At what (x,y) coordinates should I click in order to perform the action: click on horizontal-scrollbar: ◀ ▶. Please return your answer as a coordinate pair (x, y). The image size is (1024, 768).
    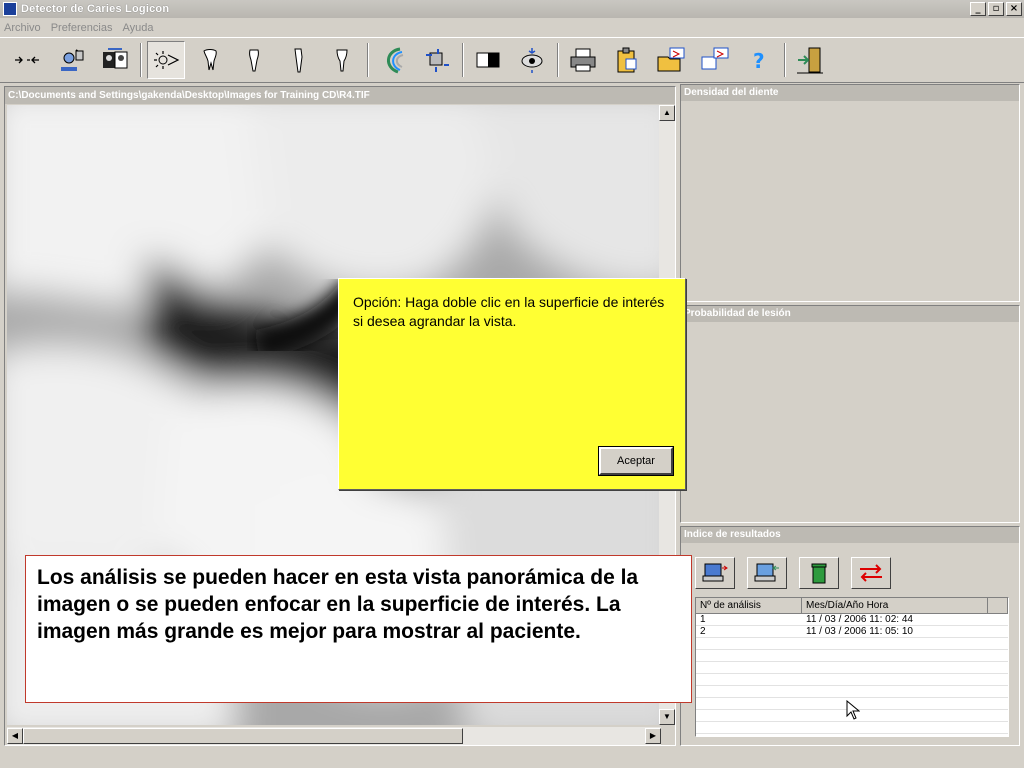
    Looking at the image, I should click on (334, 736).